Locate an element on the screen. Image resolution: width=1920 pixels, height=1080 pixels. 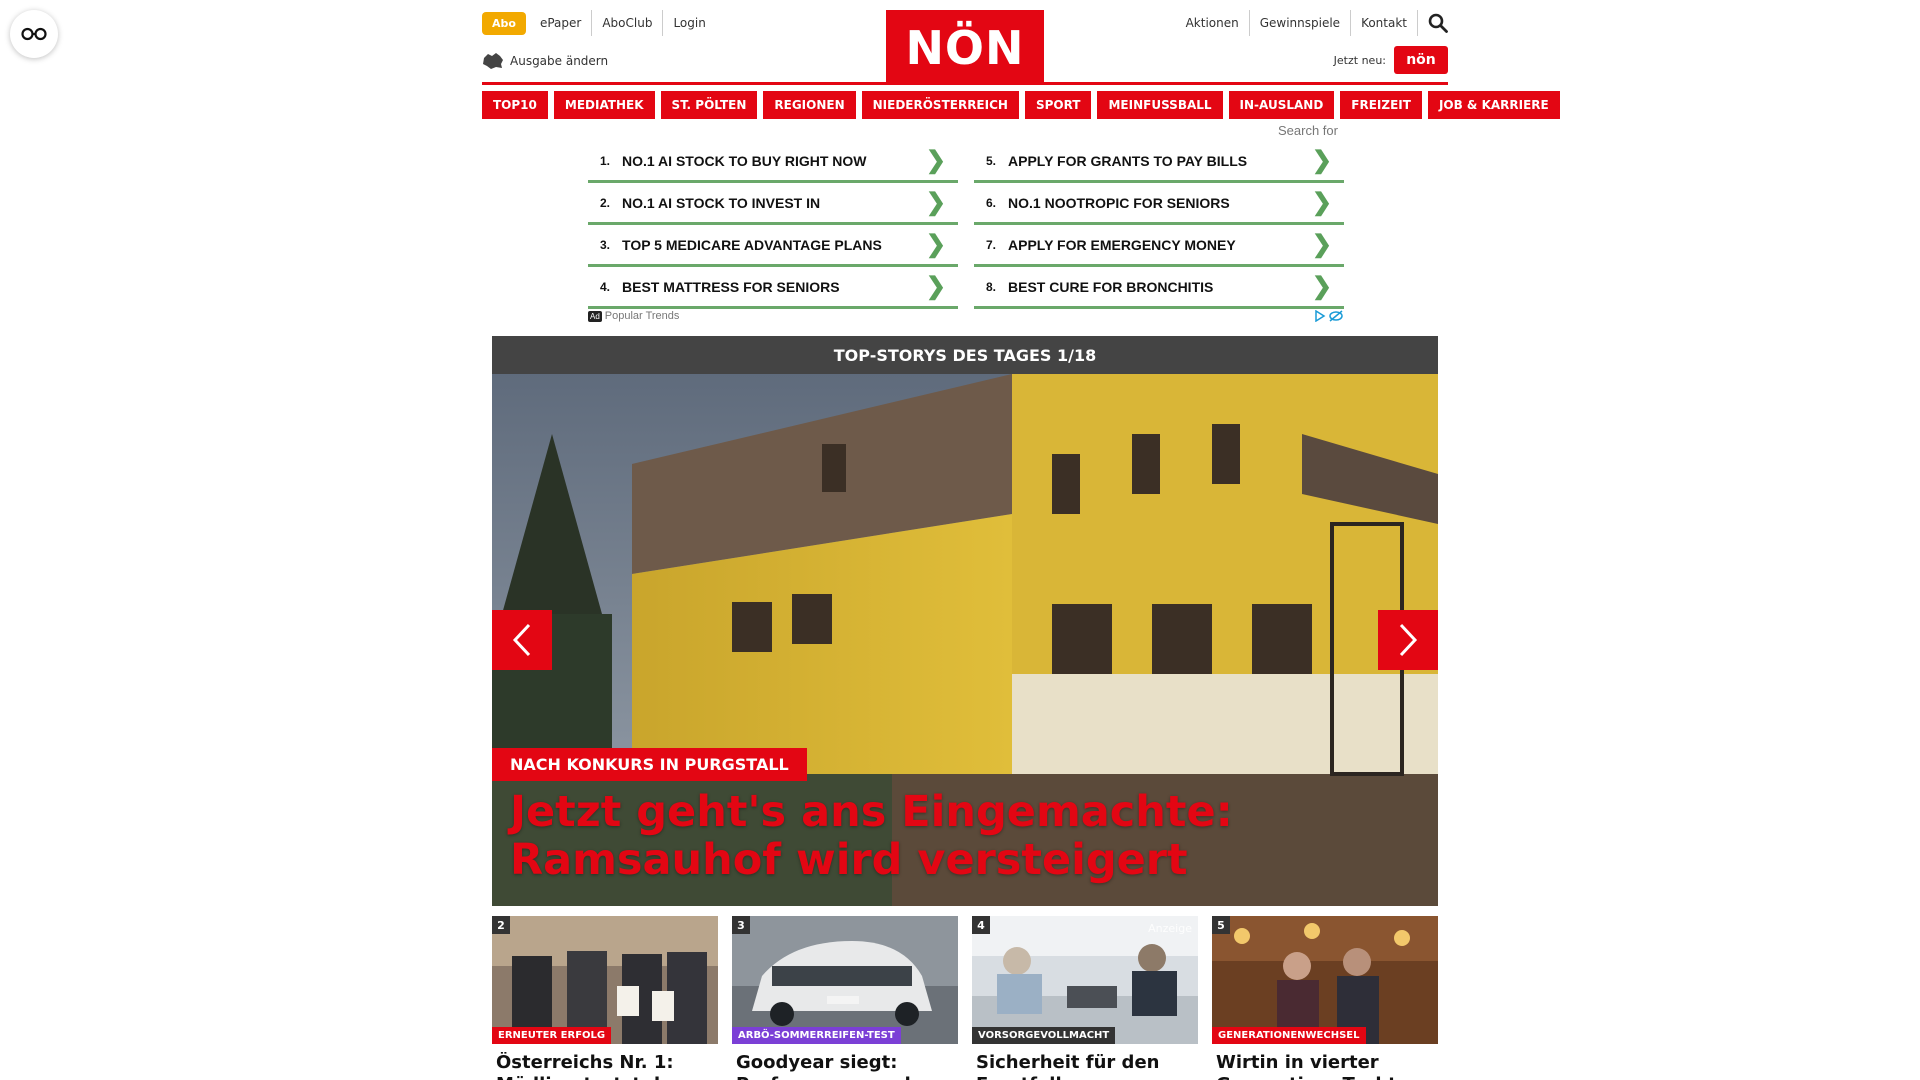
ad-badge: Ad is located at coordinates (595, 316).